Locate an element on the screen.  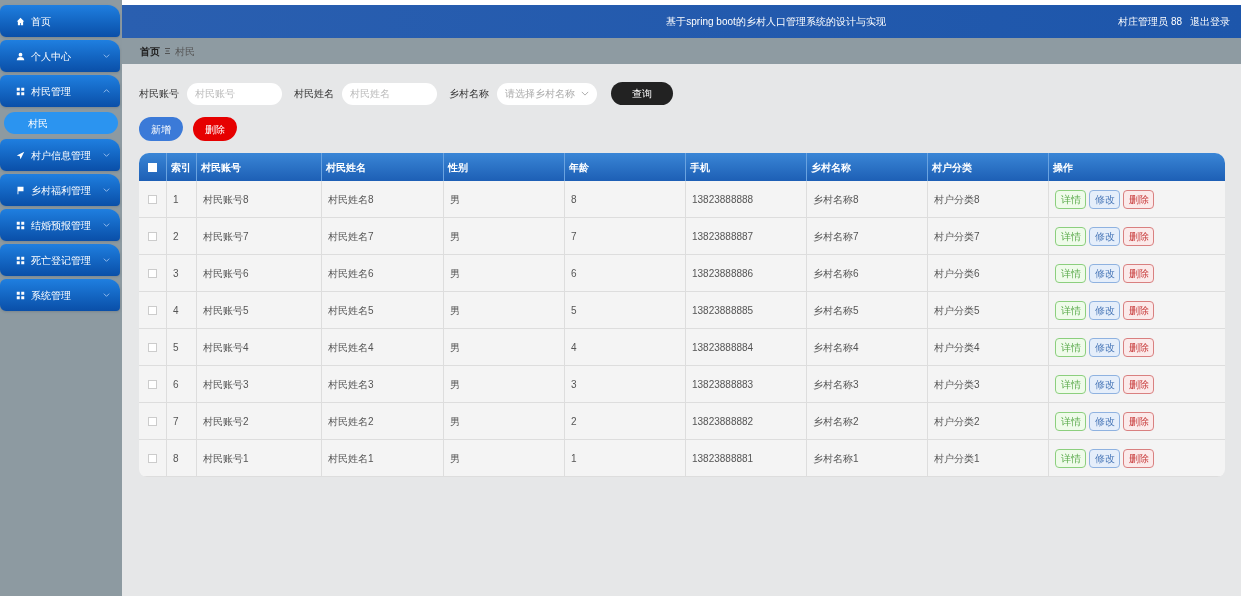
menu-item: 首页 is located at coordinates (60, 21).